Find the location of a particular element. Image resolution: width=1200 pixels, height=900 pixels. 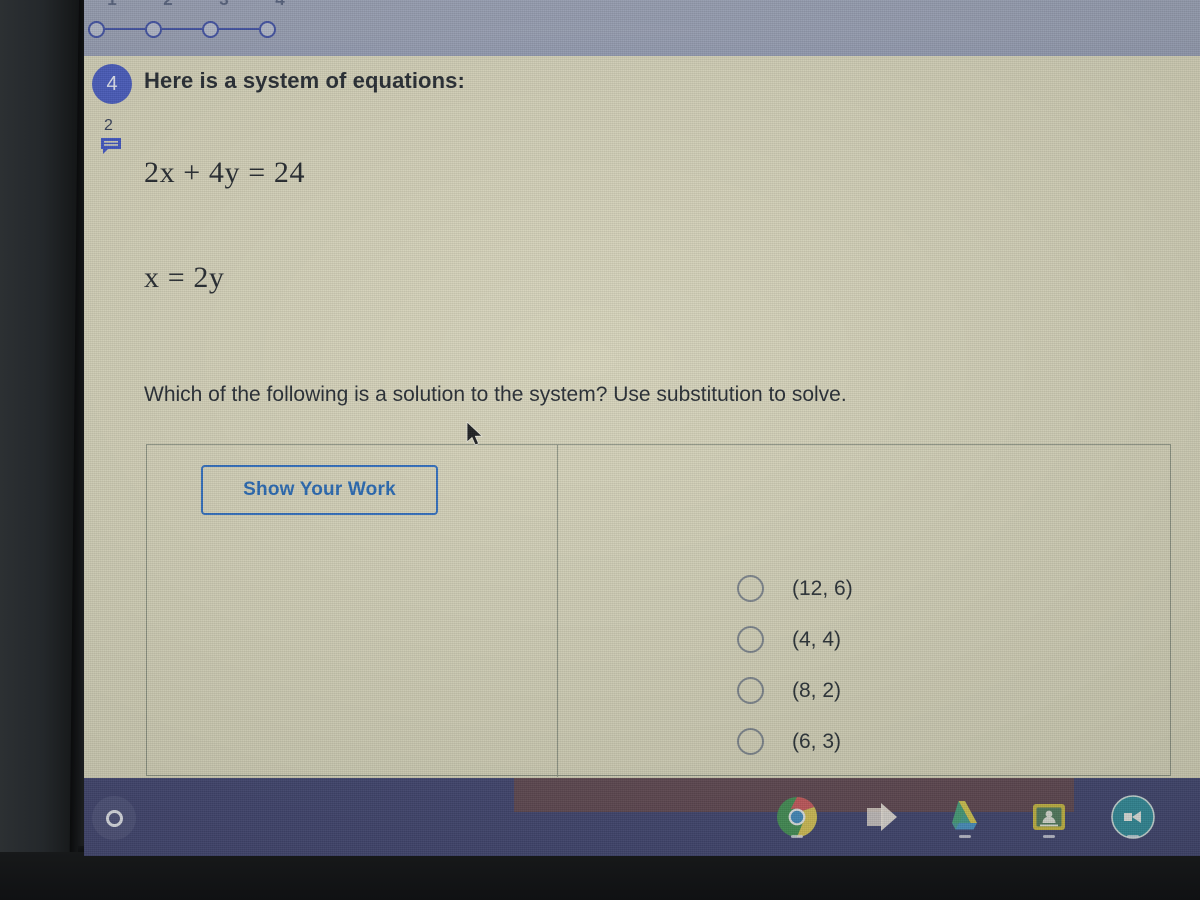

google-classroom-icon is located at coordinates (1049, 817).